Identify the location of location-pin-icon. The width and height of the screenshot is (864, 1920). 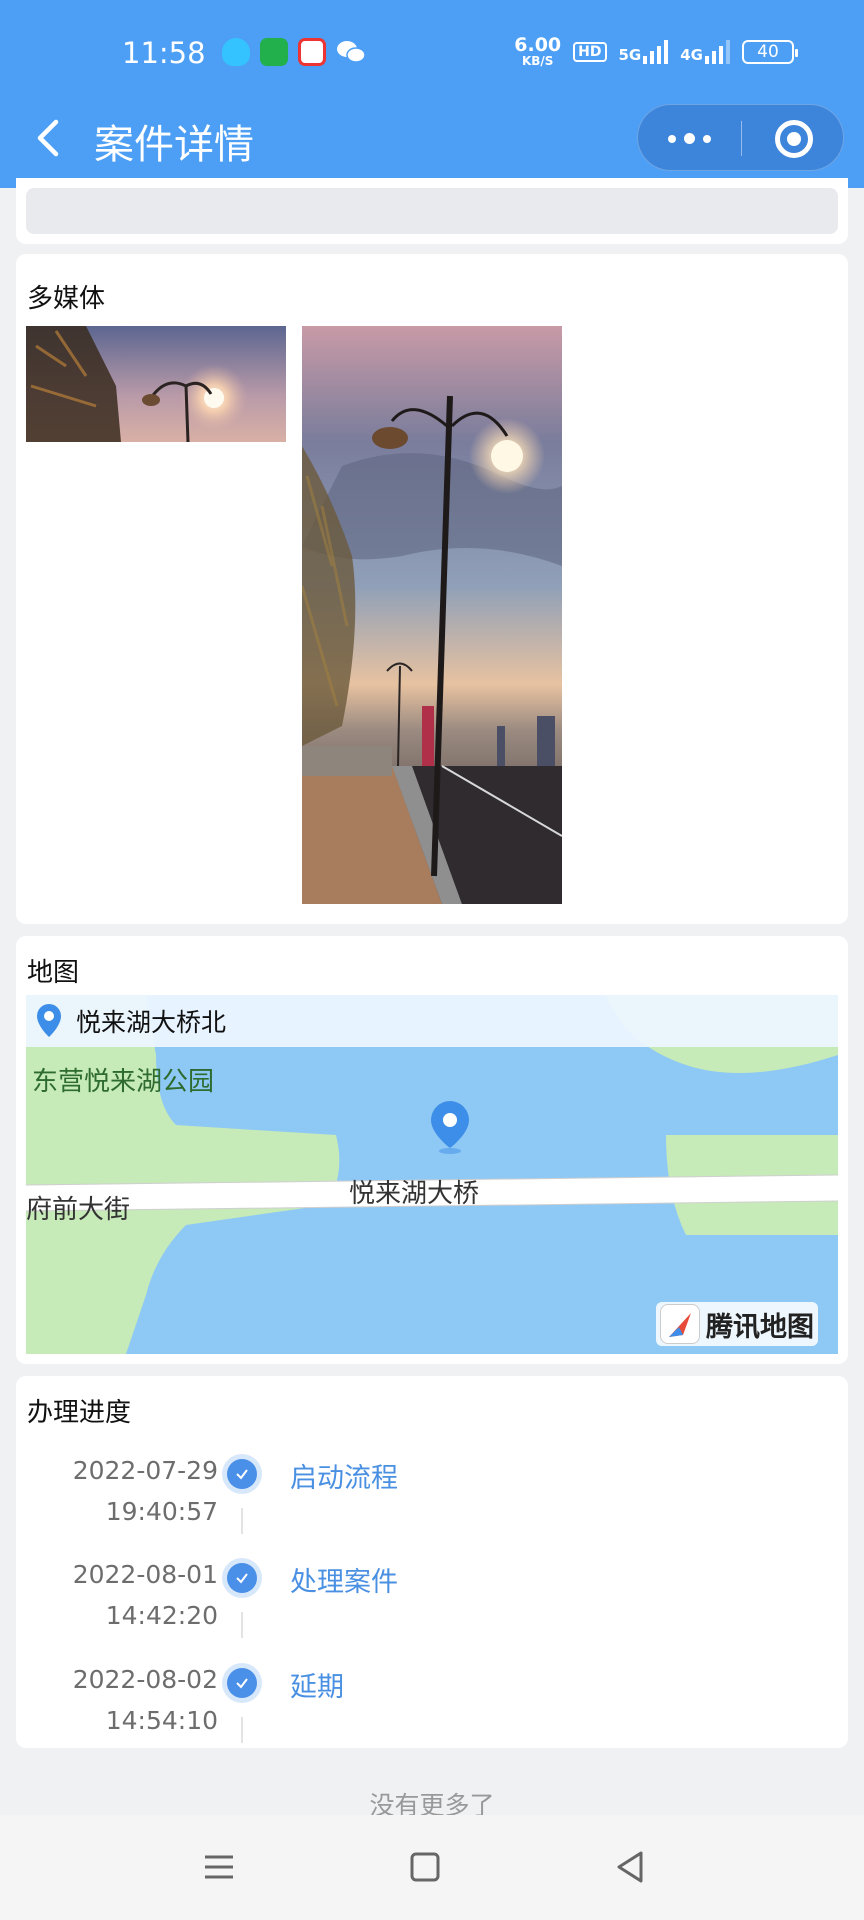
(49, 1020).